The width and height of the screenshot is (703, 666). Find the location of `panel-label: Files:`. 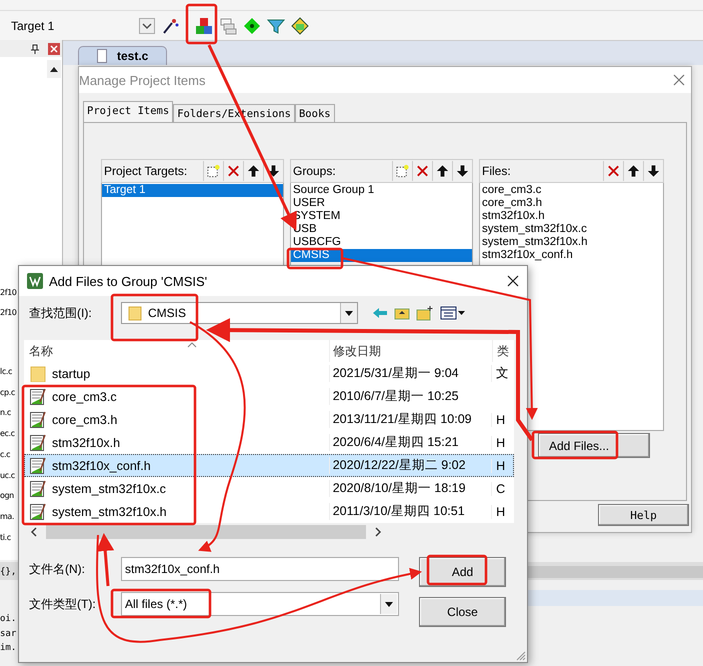

panel-label: Files: is located at coordinates (496, 171).